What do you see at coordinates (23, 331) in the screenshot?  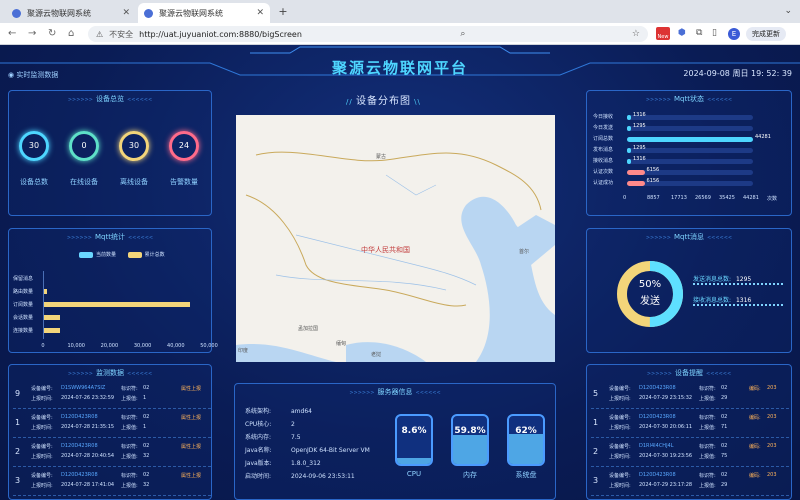 I see `category-label: 连接数量` at bounding box center [23, 331].